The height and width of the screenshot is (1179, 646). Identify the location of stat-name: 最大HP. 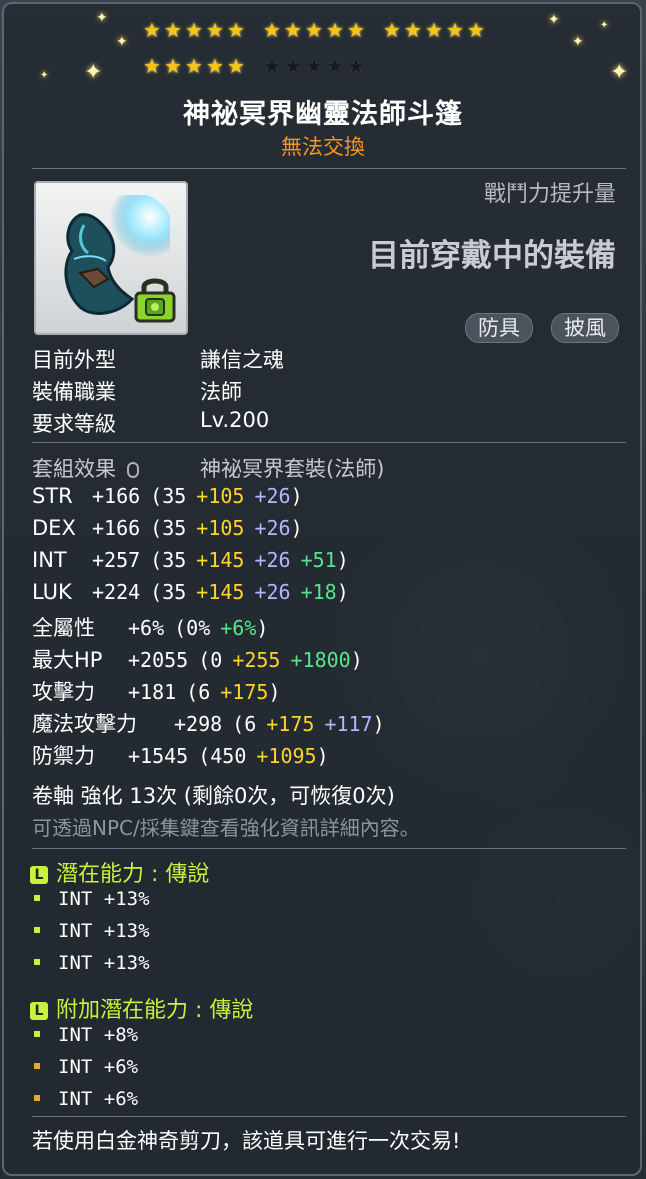
(67, 660).